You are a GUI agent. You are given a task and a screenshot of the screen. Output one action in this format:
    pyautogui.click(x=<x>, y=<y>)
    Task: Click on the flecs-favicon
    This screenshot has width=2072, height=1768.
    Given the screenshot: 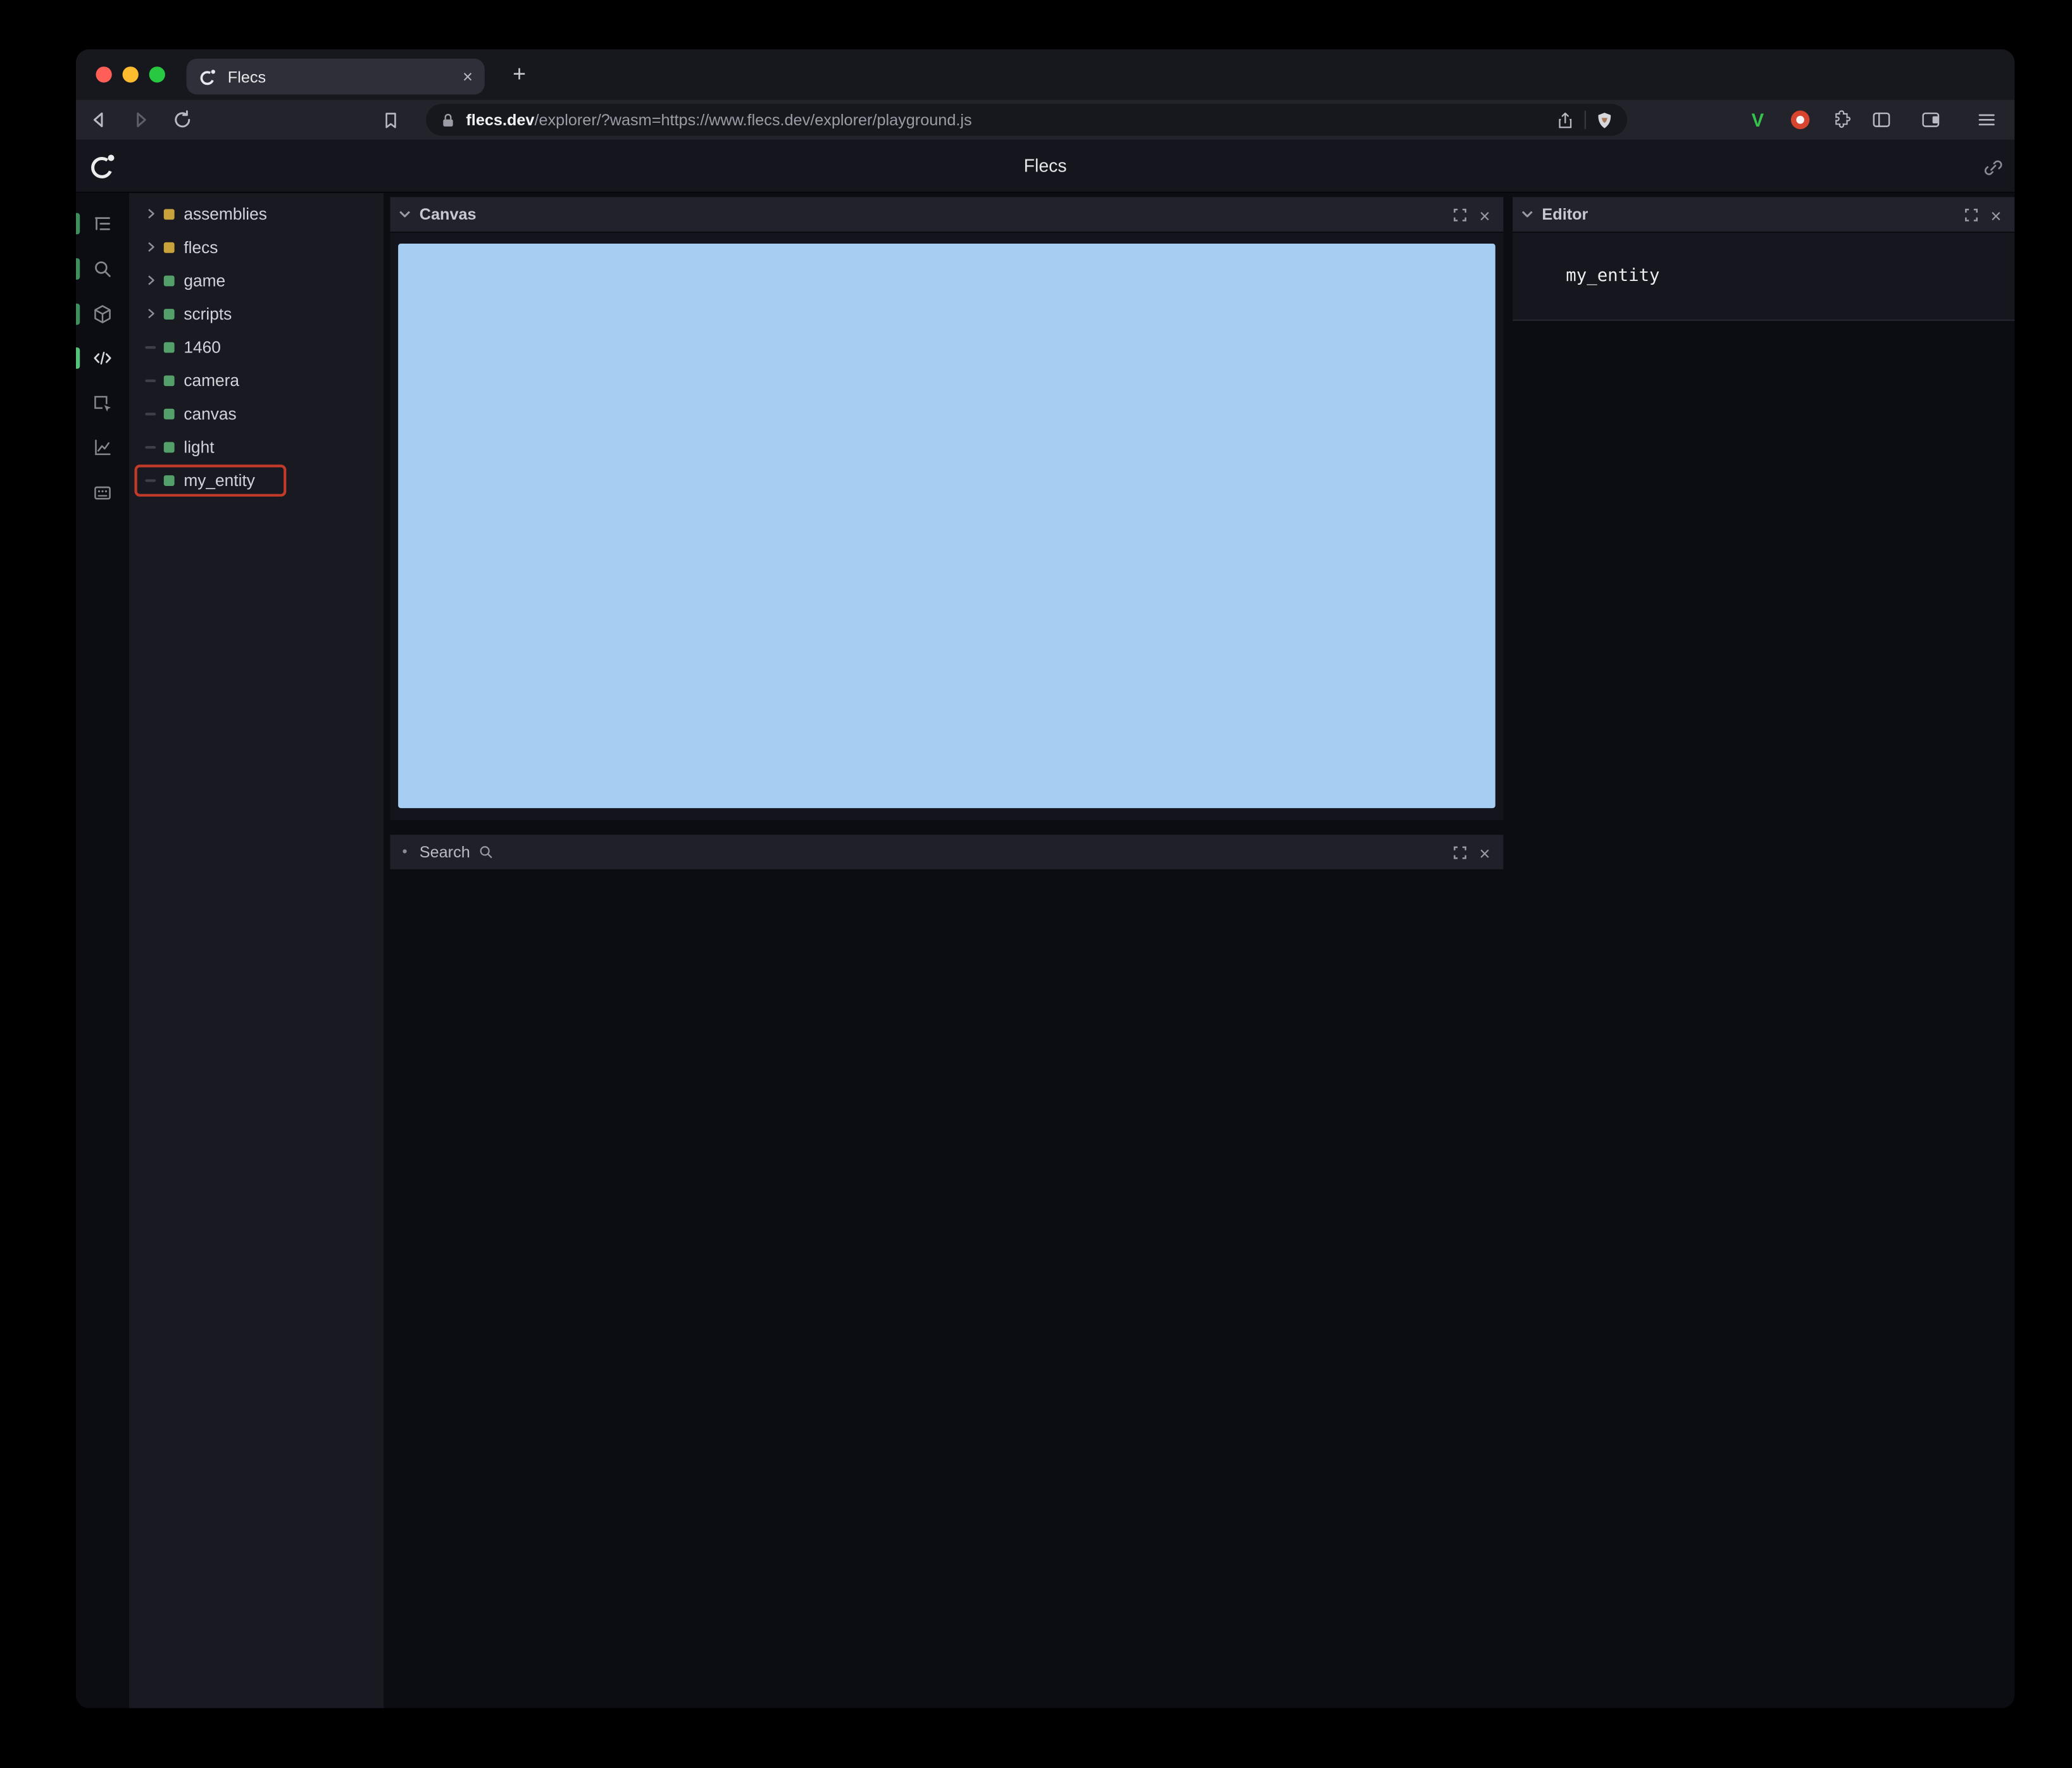 What is the action you would take?
    pyautogui.click(x=208, y=77)
    